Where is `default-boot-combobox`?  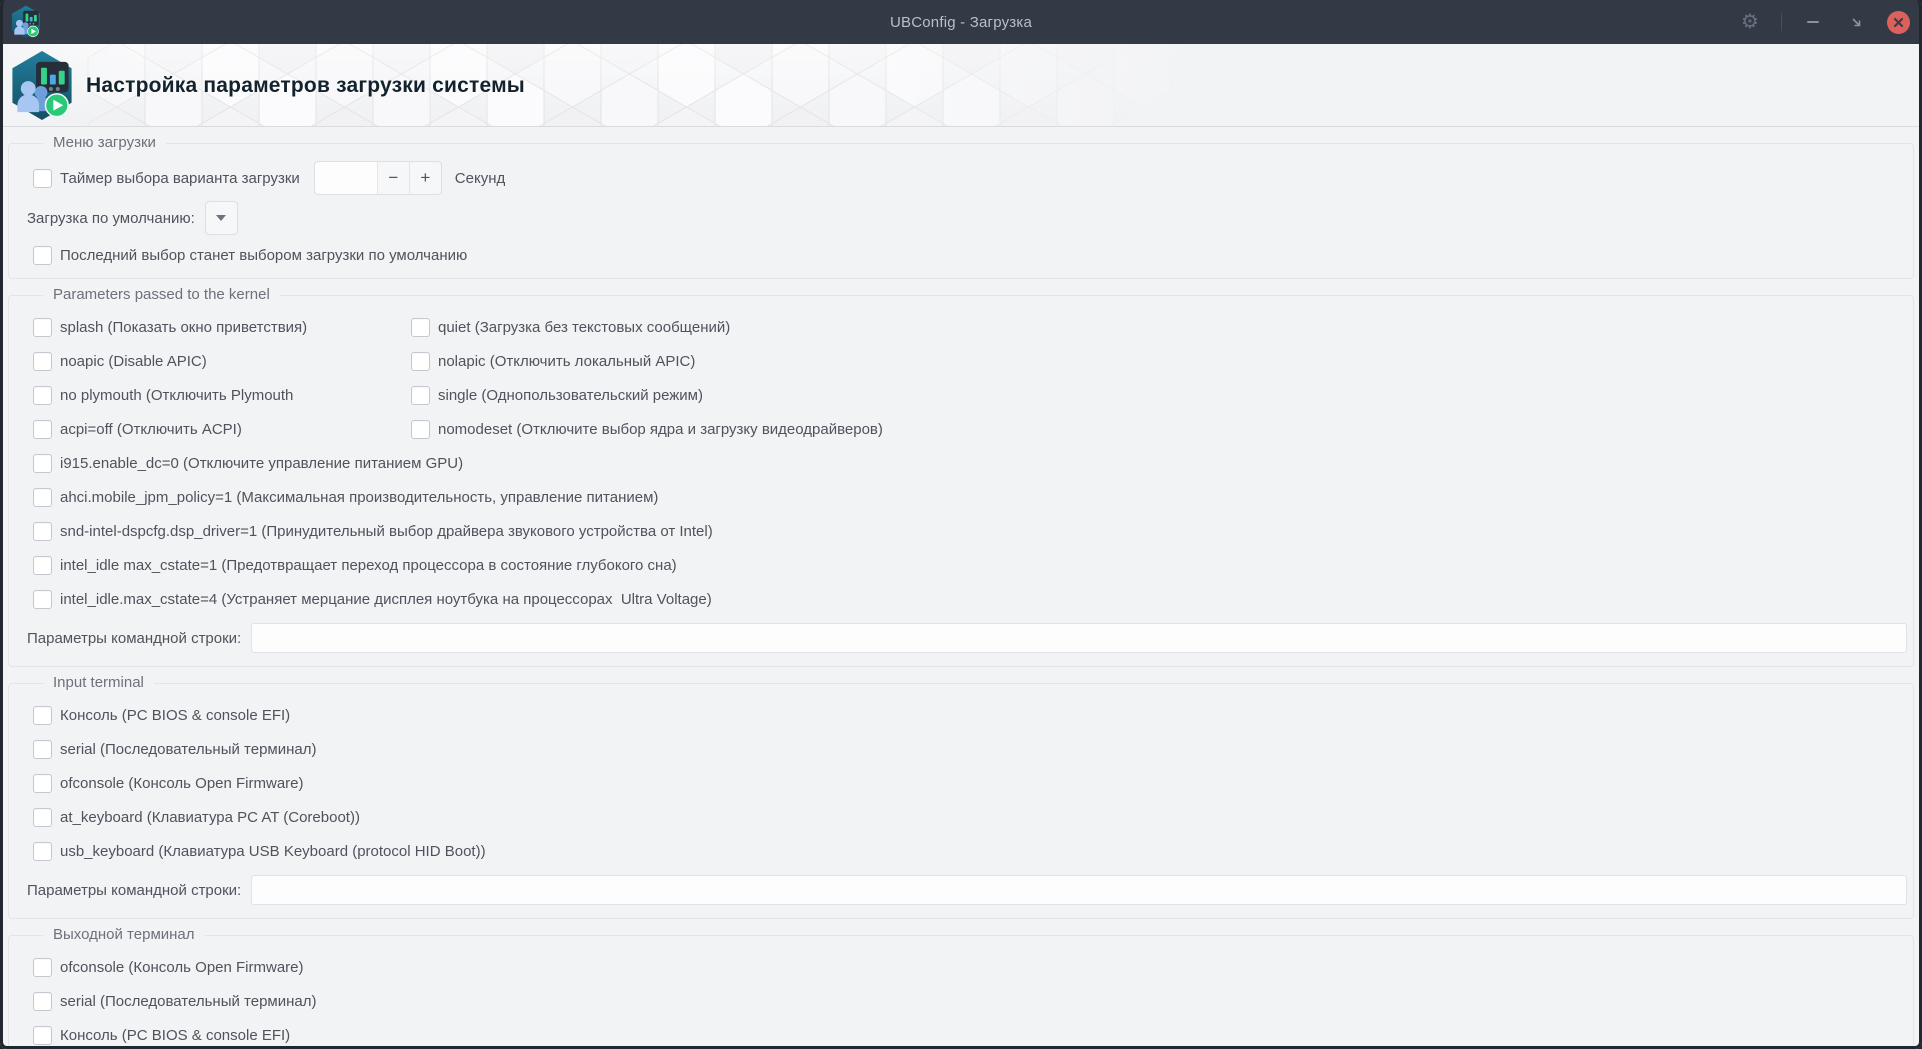 default-boot-combobox is located at coordinates (221, 218).